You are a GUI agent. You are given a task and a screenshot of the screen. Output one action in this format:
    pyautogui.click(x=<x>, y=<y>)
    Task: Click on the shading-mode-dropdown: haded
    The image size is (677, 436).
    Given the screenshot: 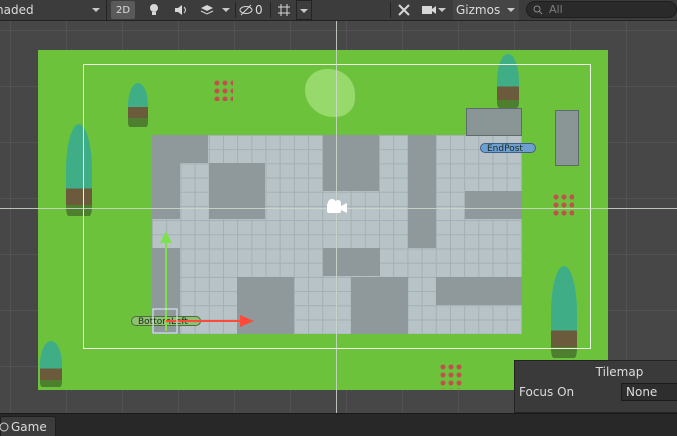 What is the action you would take?
    pyautogui.click(x=53, y=10)
    